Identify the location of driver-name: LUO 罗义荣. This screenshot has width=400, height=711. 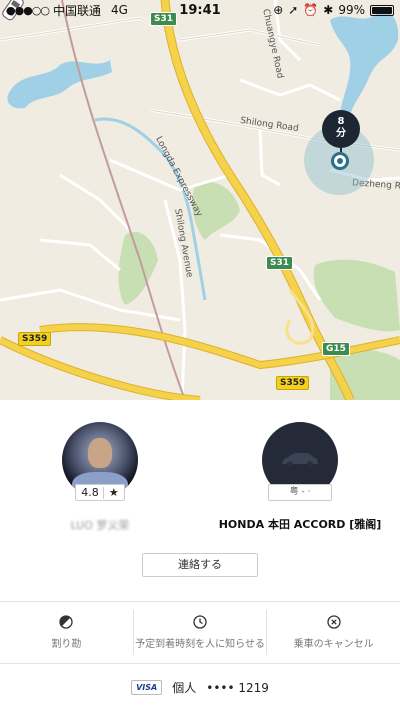
(100, 525).